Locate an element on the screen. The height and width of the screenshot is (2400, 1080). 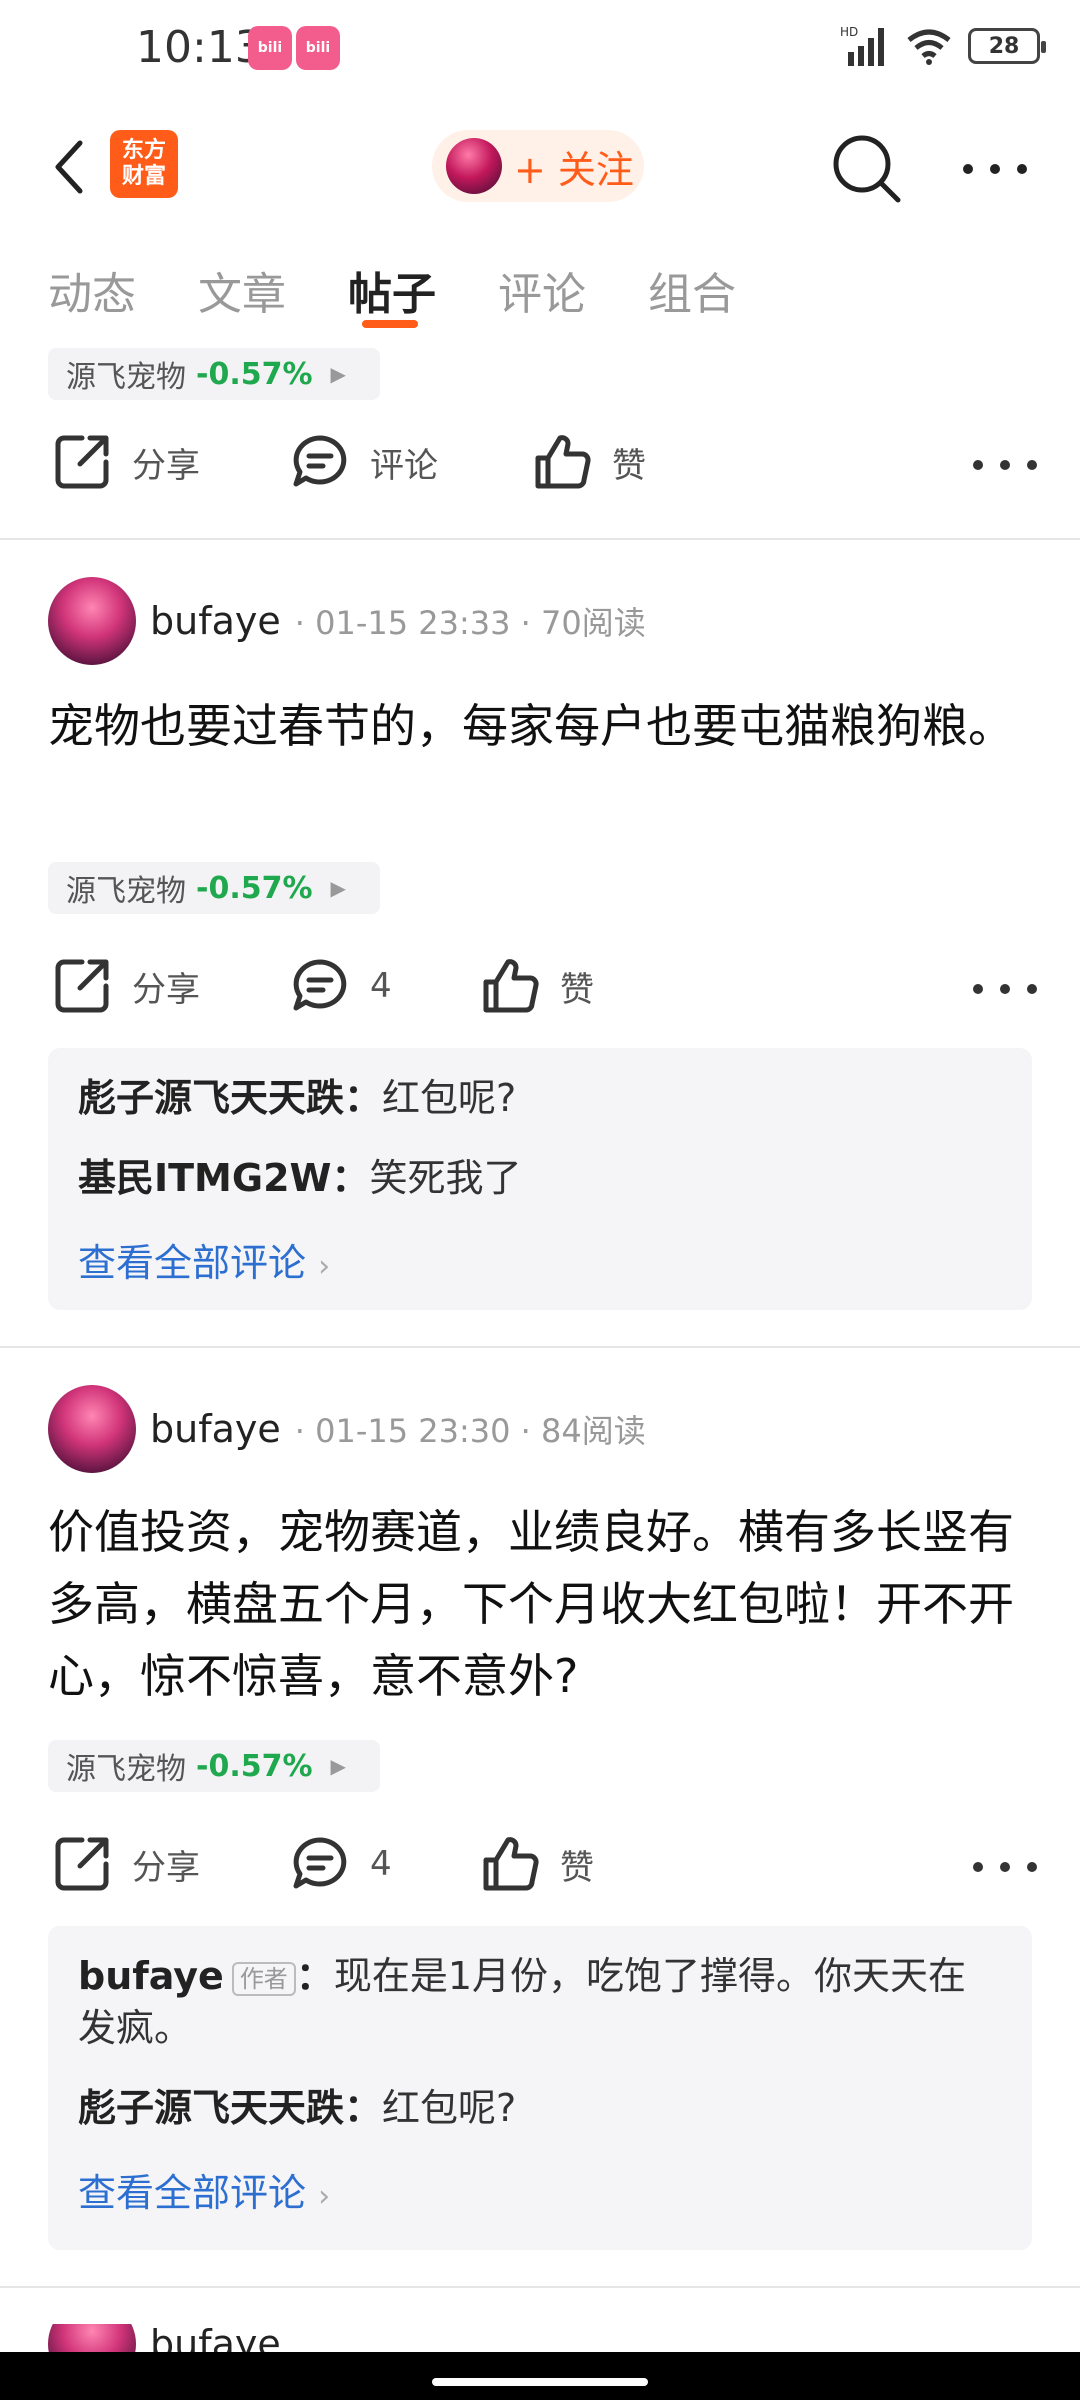
back-button is located at coordinates (70, 167).